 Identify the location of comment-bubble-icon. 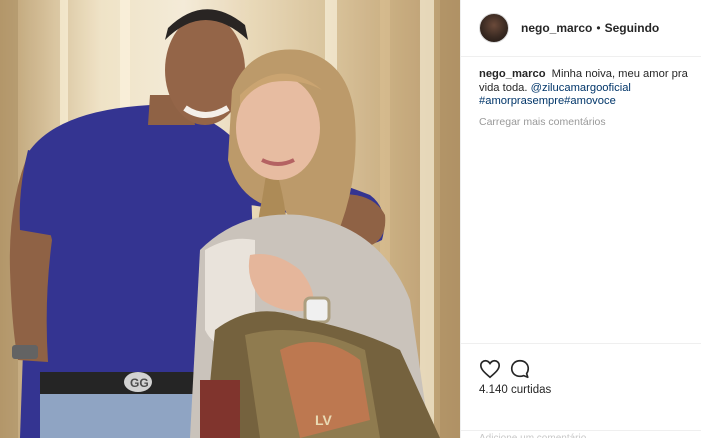
(520, 369).